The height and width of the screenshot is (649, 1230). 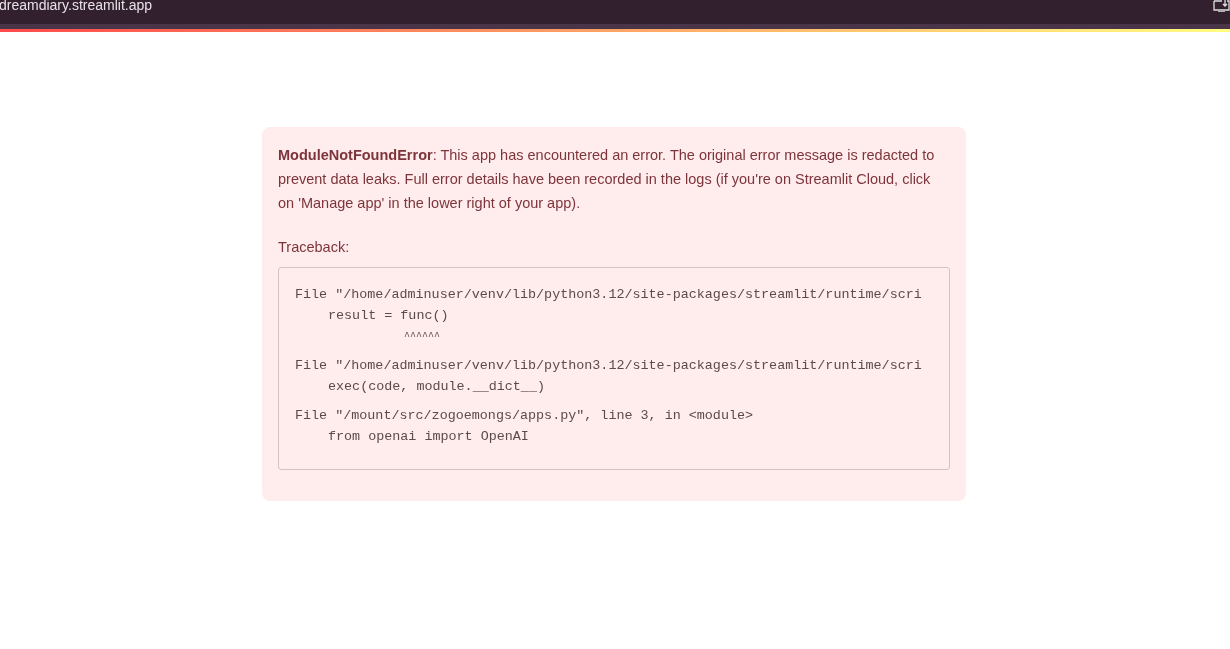 What do you see at coordinates (436, 387) in the screenshot?
I see `code-line: exec(code, module.__dict__)` at bounding box center [436, 387].